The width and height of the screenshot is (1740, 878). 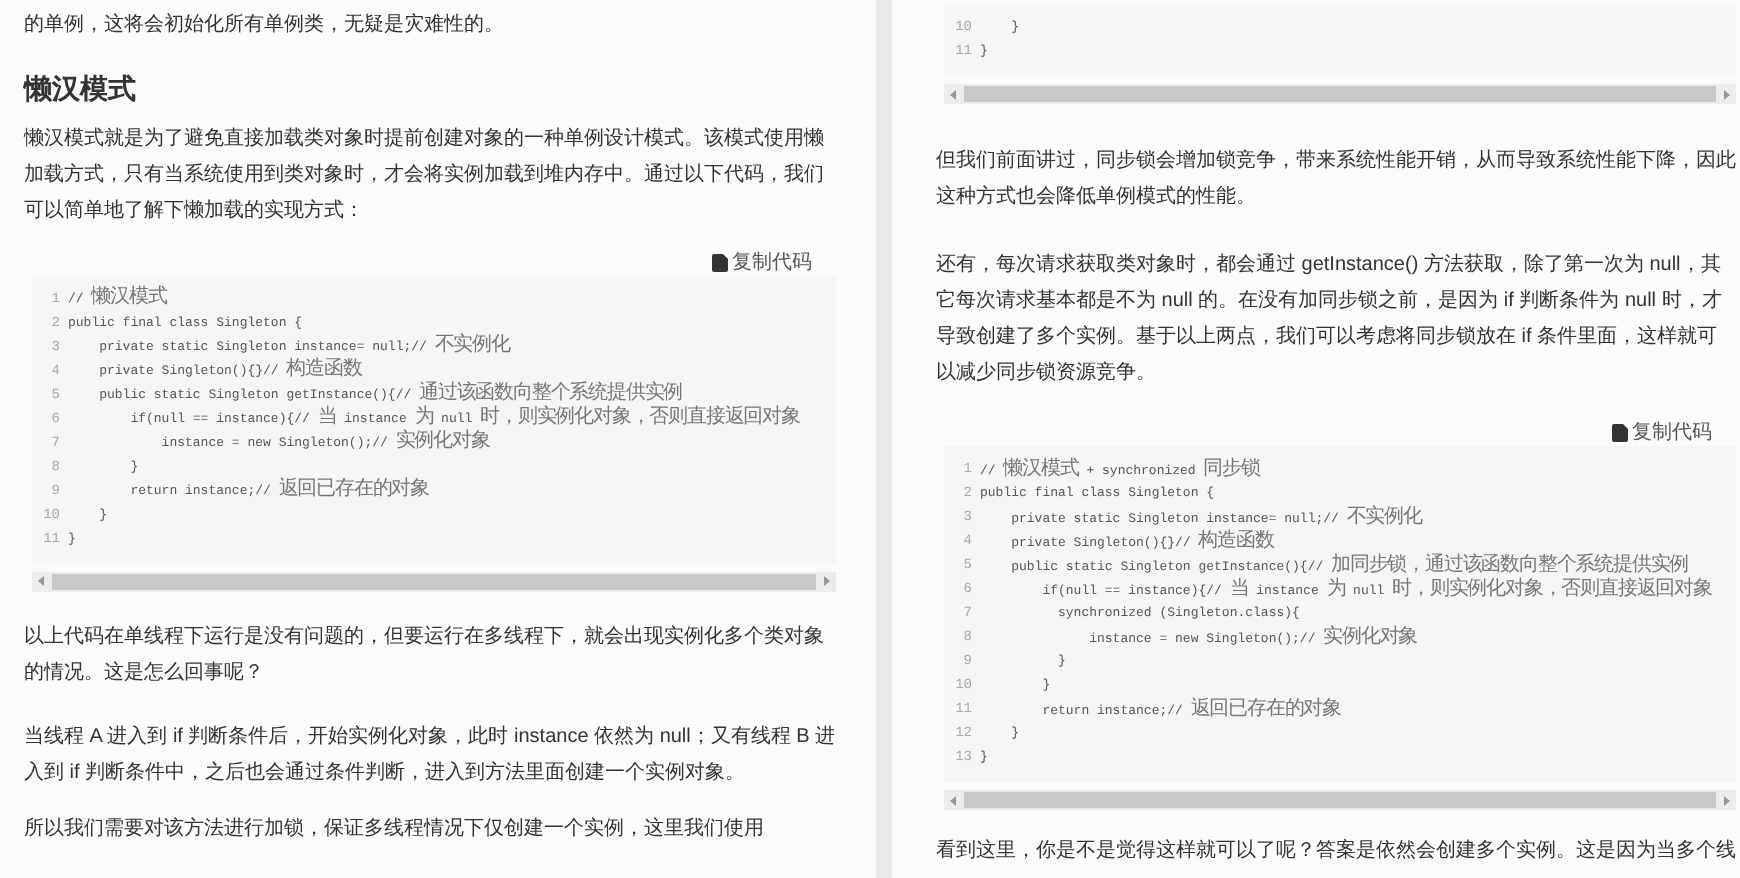 What do you see at coordinates (395, 829) in the screenshot?
I see `paragraph: 所以我们需要对该方法进行加锁，保证多线程情况下仅创建一个实例，这里我们使用` at bounding box center [395, 829].